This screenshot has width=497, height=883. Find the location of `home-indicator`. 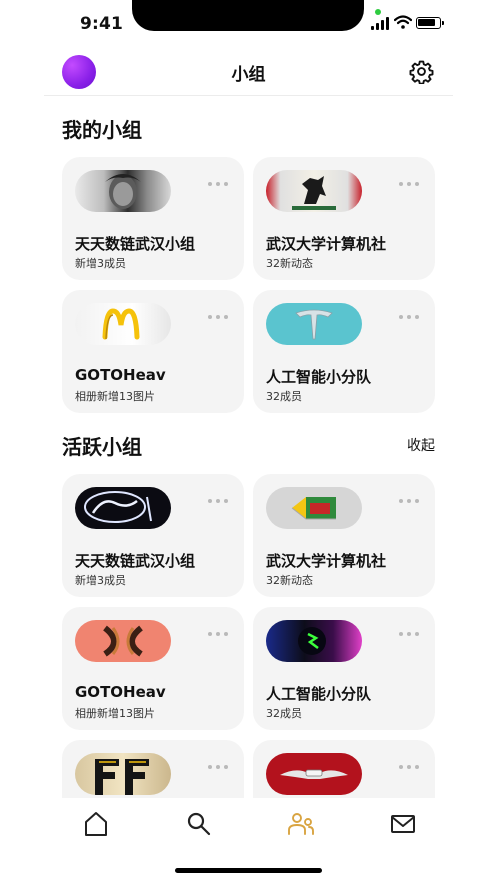

home-indicator is located at coordinates (248, 870).